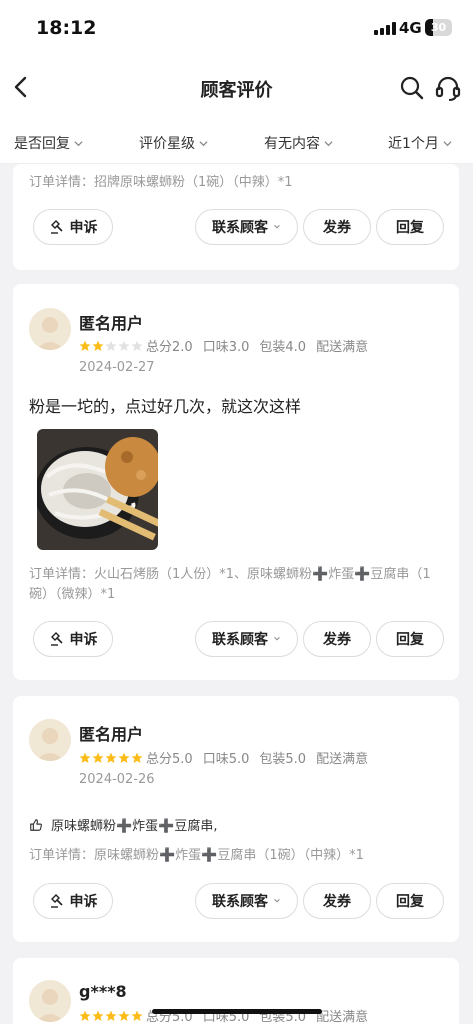  I want to click on headset-icon, so click(448, 88).